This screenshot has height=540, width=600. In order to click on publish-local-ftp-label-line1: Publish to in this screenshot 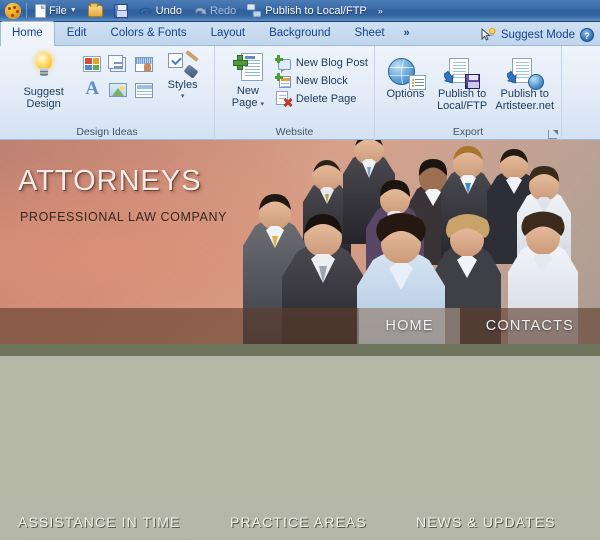, I will do `click(462, 94)`.